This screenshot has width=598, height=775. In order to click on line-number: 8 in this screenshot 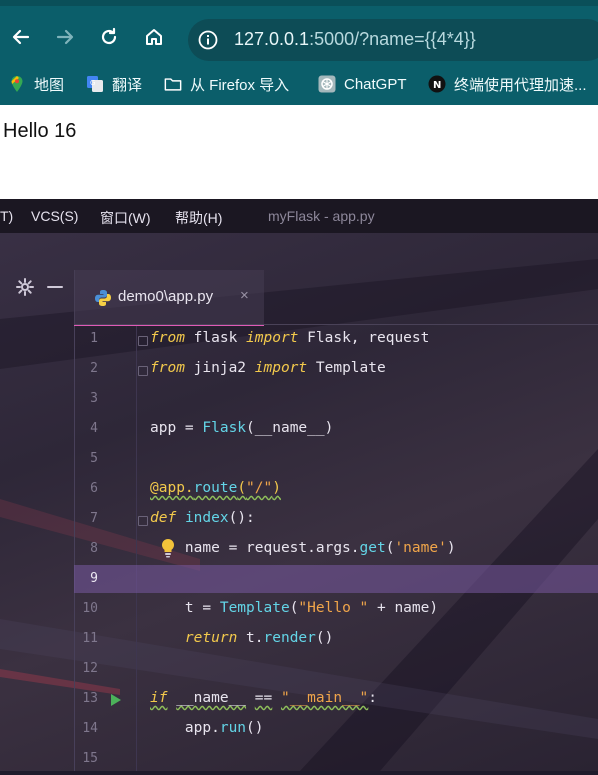, I will do `click(94, 548)`.